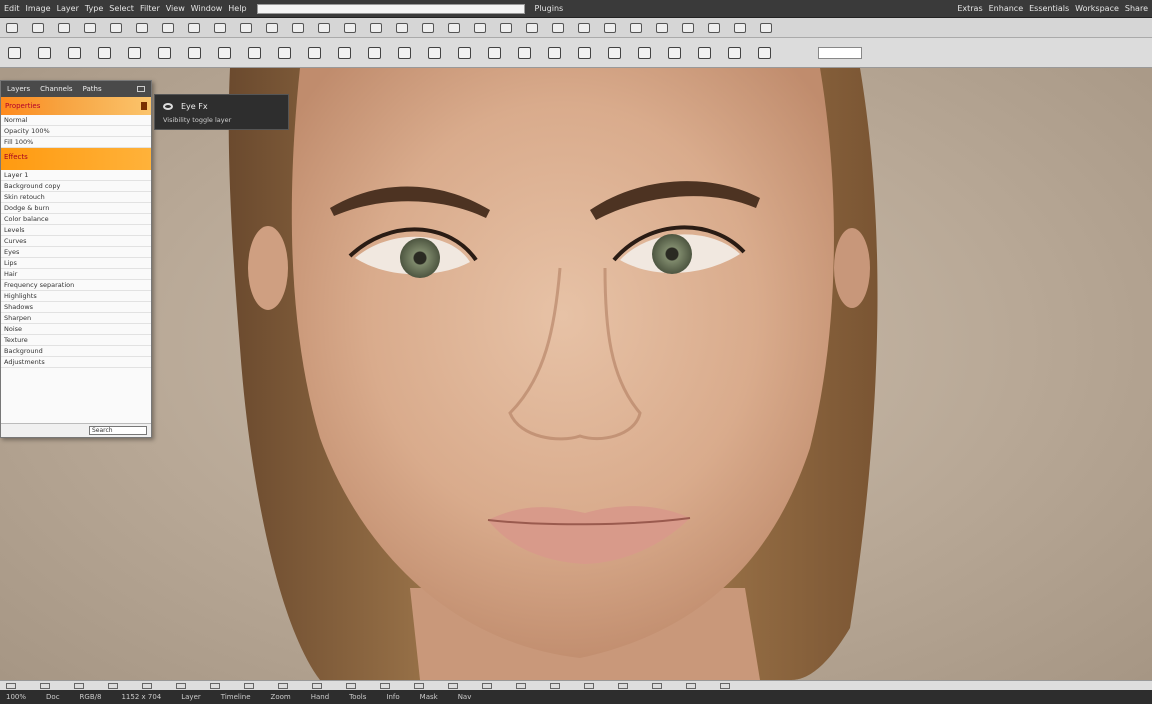 This screenshot has height=704, width=1152. What do you see at coordinates (76, 274) in the screenshot?
I see `layer-row: Hair` at bounding box center [76, 274].